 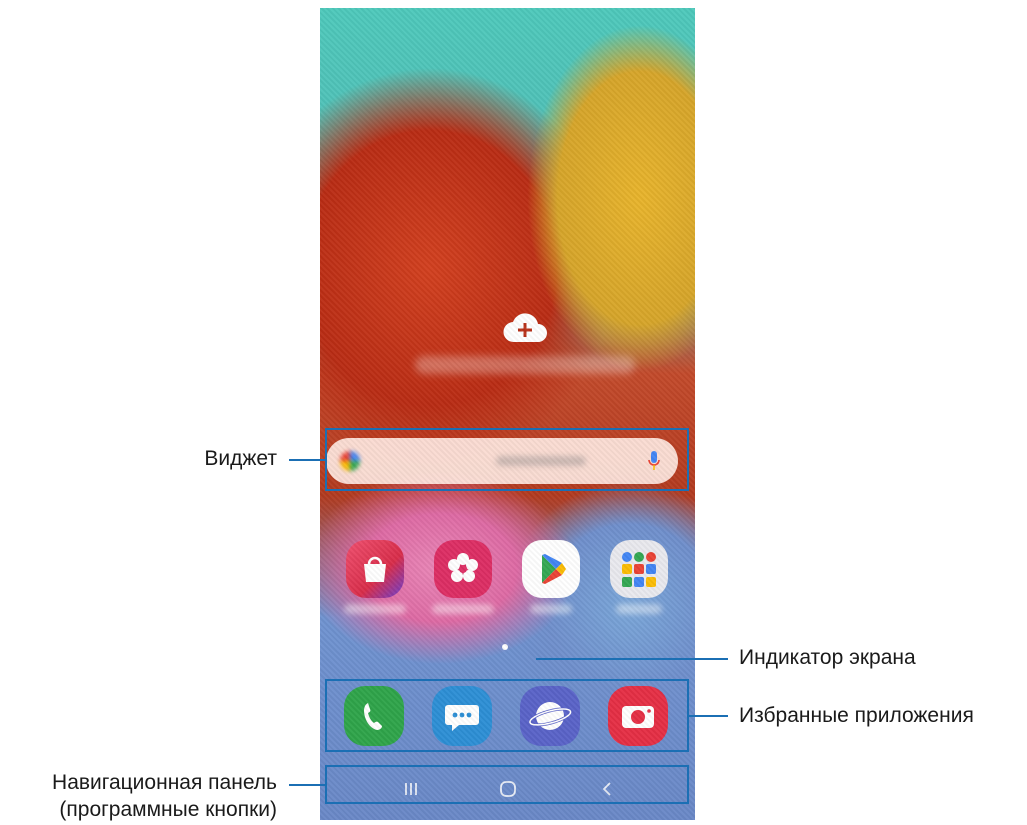 What do you see at coordinates (507, 784) in the screenshot?
I see `navigation-bar-highlight-box` at bounding box center [507, 784].